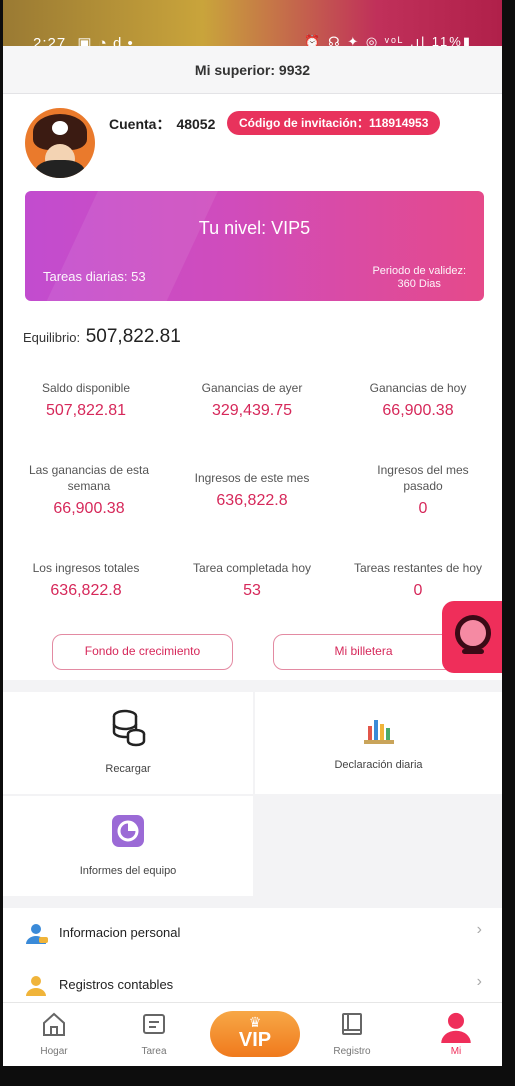 This screenshot has height=1086, width=515. Describe the element at coordinates (94, 276) in the screenshot. I see `daily-tasks: Tareas diarias: 53` at that location.